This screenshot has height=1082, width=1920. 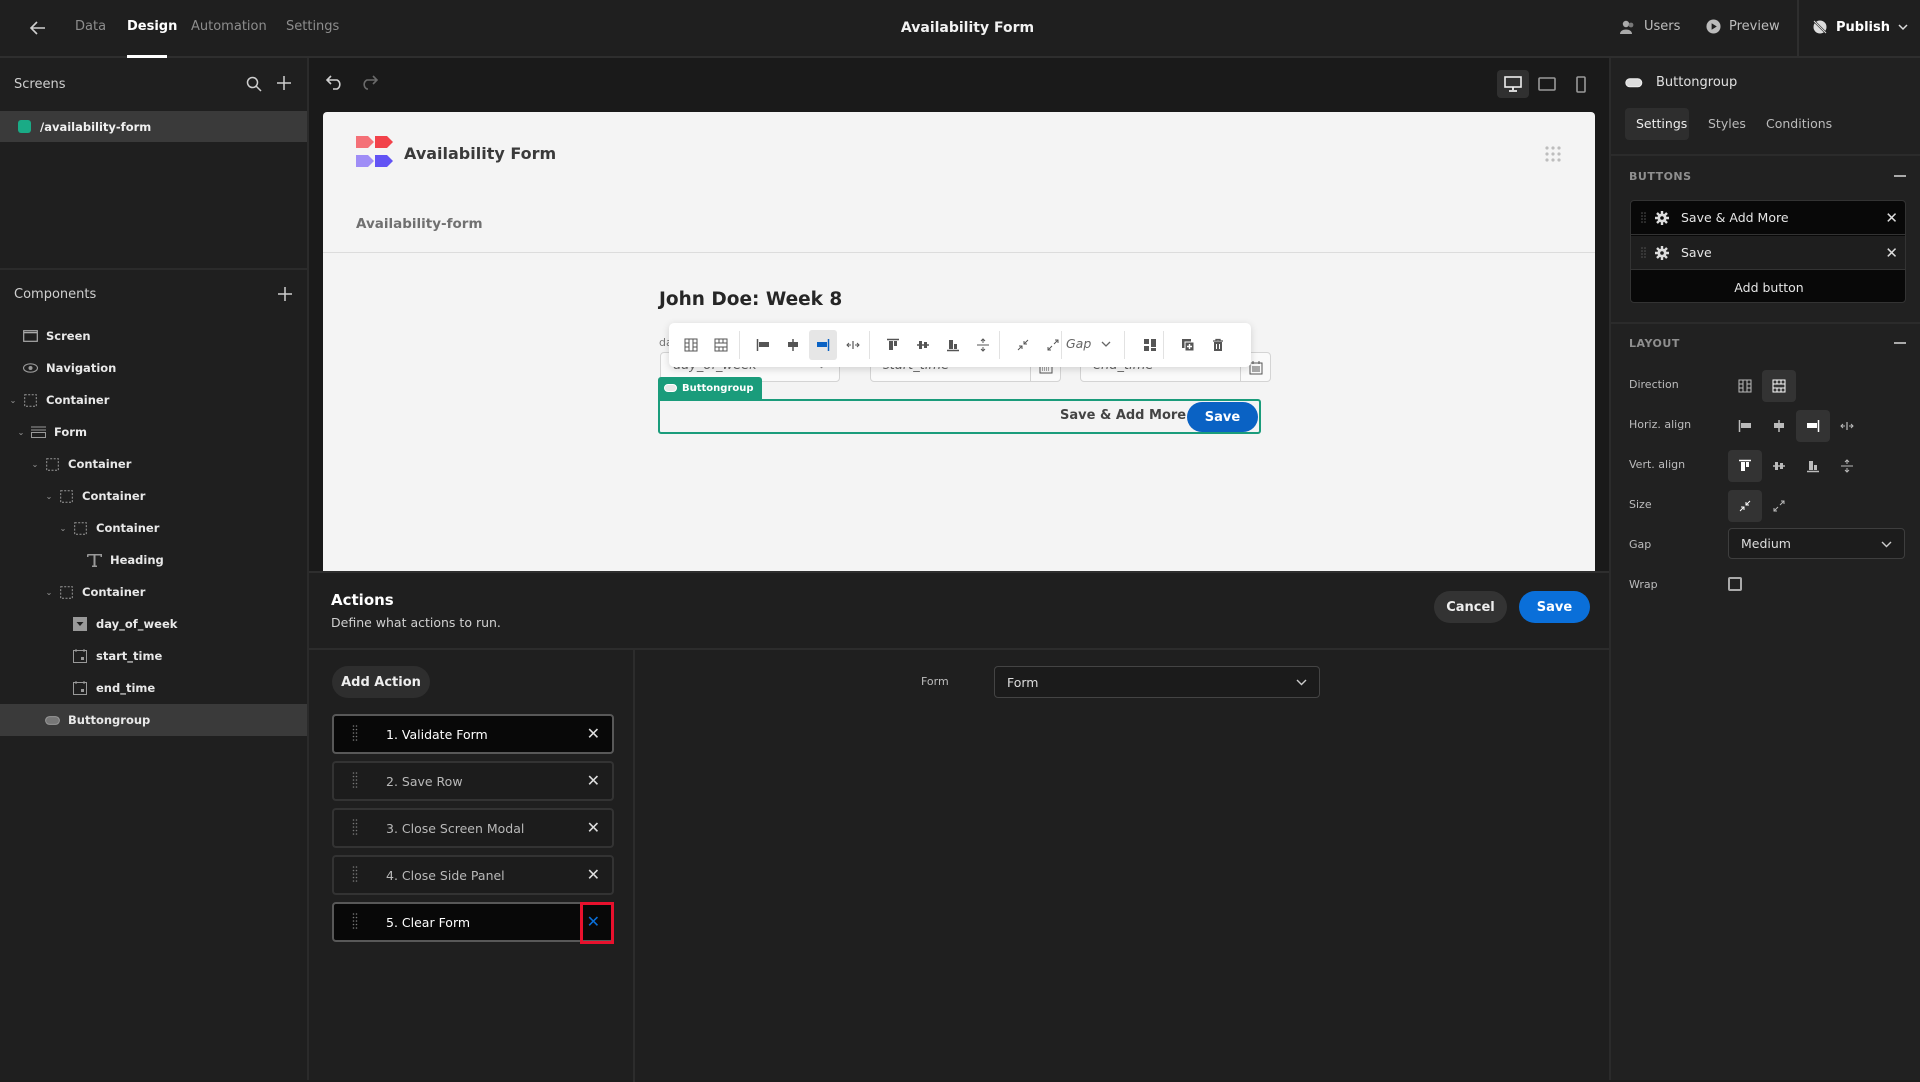 What do you see at coordinates (1768, 253) in the screenshot?
I see `button-list-item: Save ✕` at bounding box center [1768, 253].